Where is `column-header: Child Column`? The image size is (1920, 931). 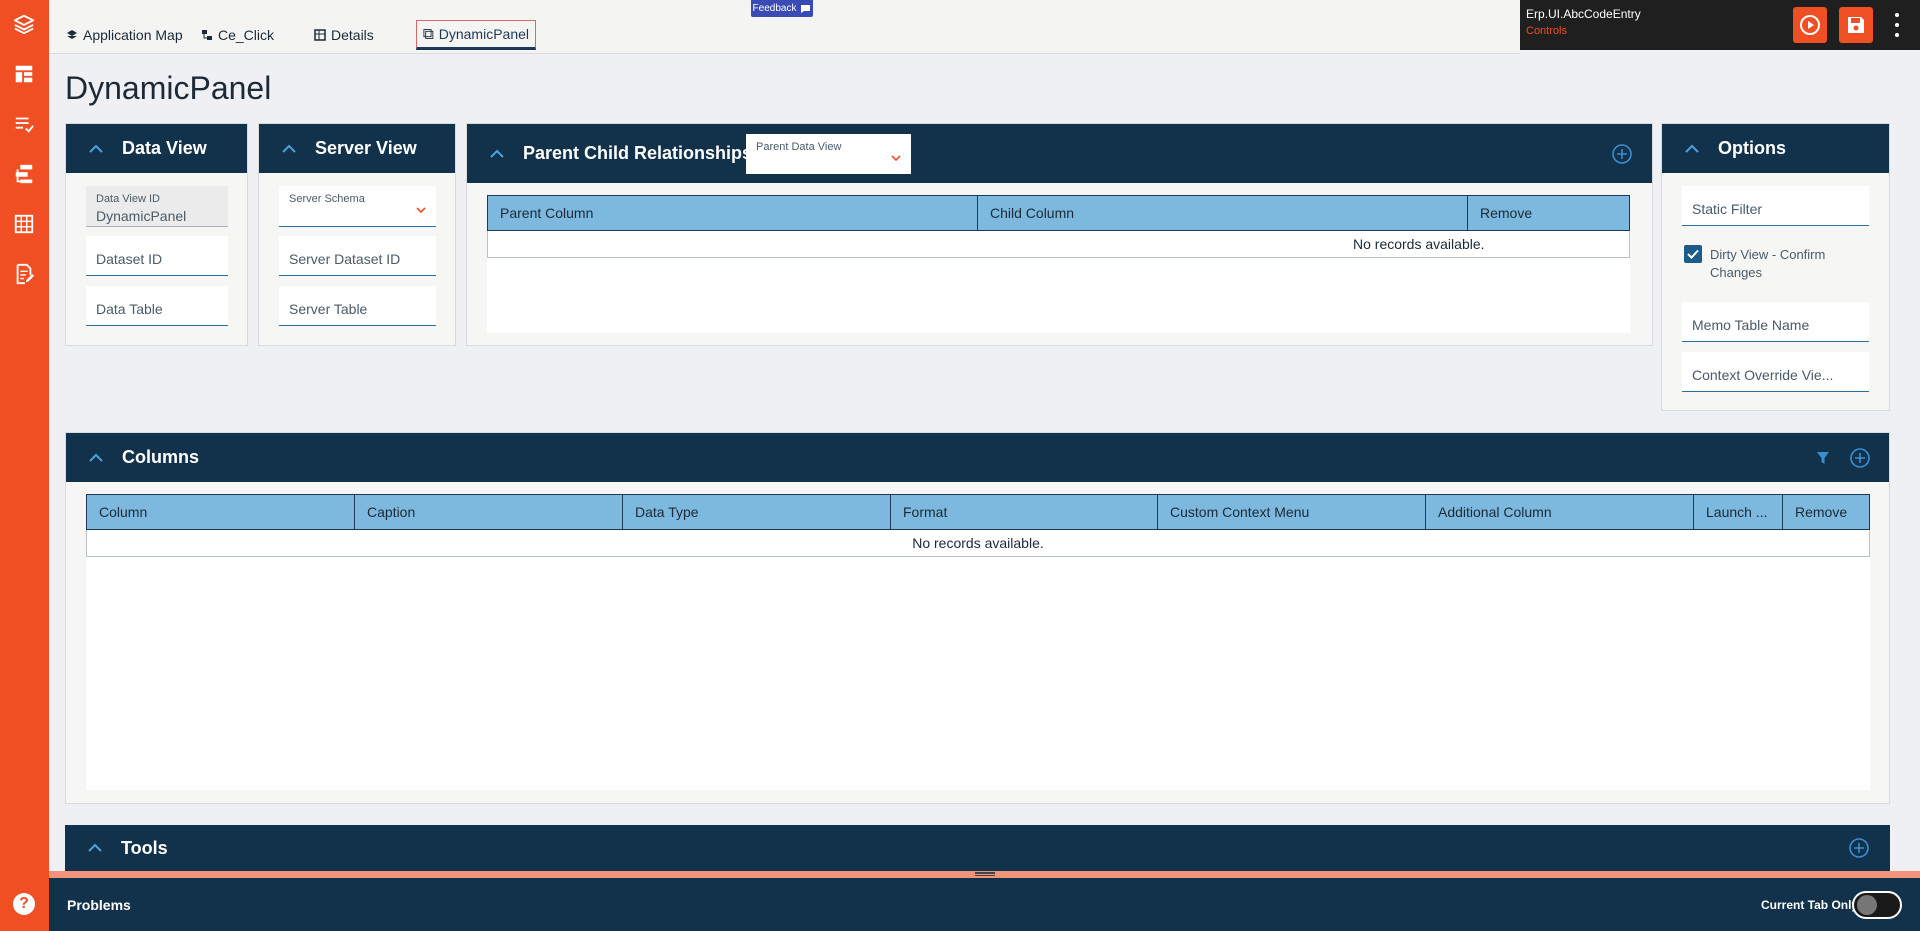 column-header: Child Column is located at coordinates (1223, 213).